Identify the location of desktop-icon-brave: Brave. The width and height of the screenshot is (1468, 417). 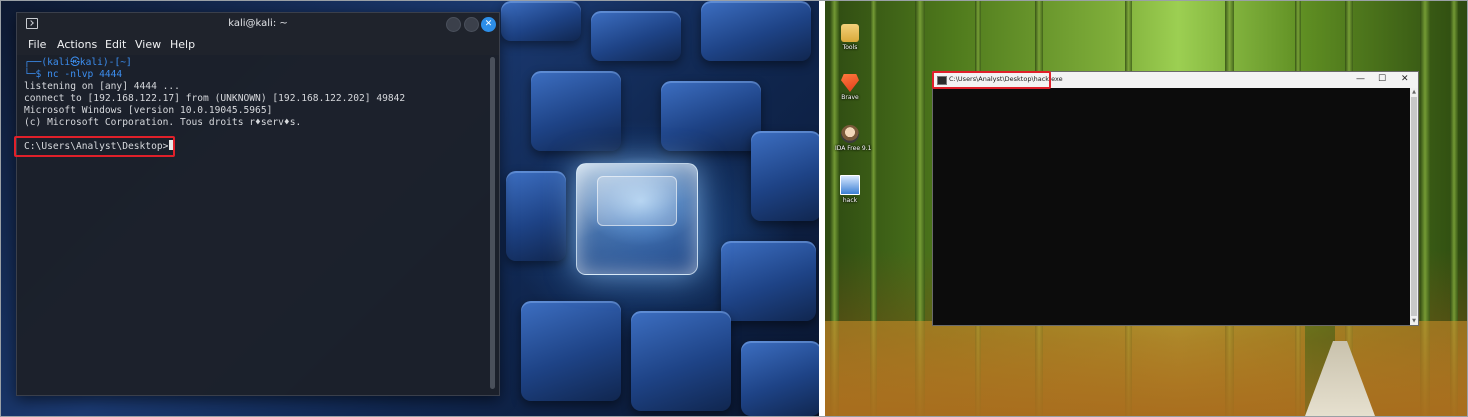
(850, 87).